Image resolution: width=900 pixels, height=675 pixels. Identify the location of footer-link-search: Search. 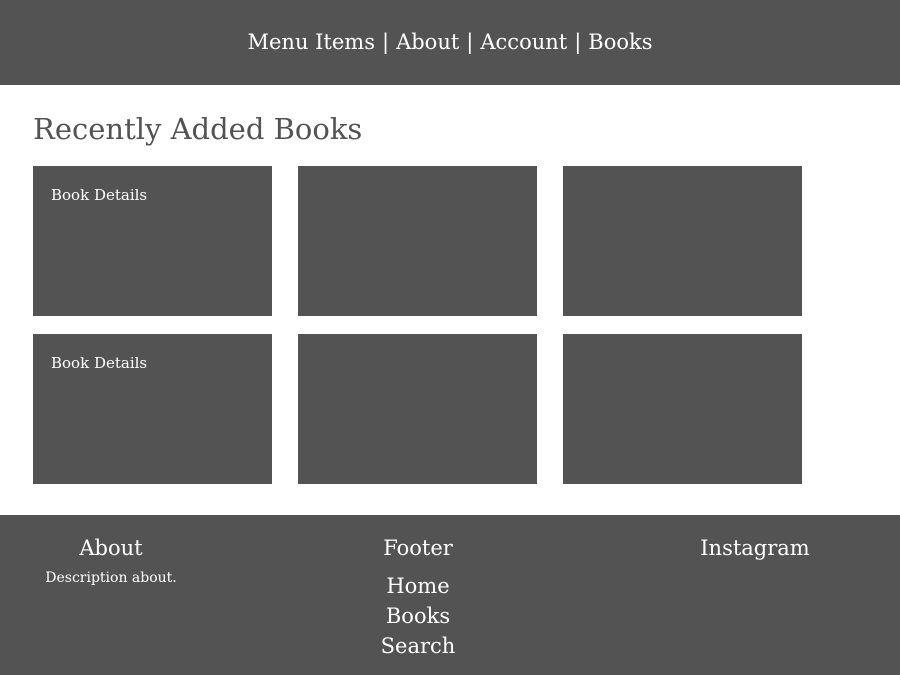
(418, 646).